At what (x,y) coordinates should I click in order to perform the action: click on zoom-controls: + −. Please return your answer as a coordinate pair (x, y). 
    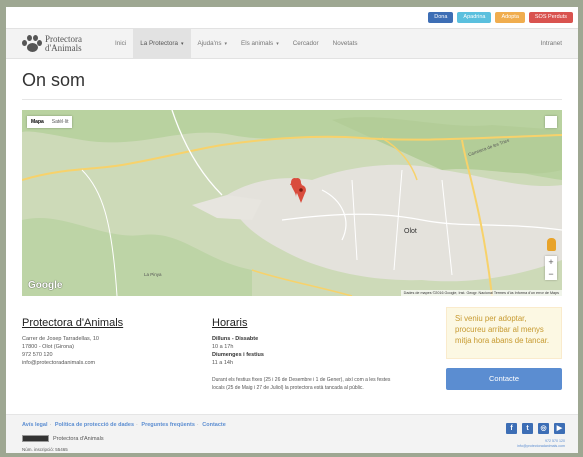
    Looking at the image, I should click on (551, 268).